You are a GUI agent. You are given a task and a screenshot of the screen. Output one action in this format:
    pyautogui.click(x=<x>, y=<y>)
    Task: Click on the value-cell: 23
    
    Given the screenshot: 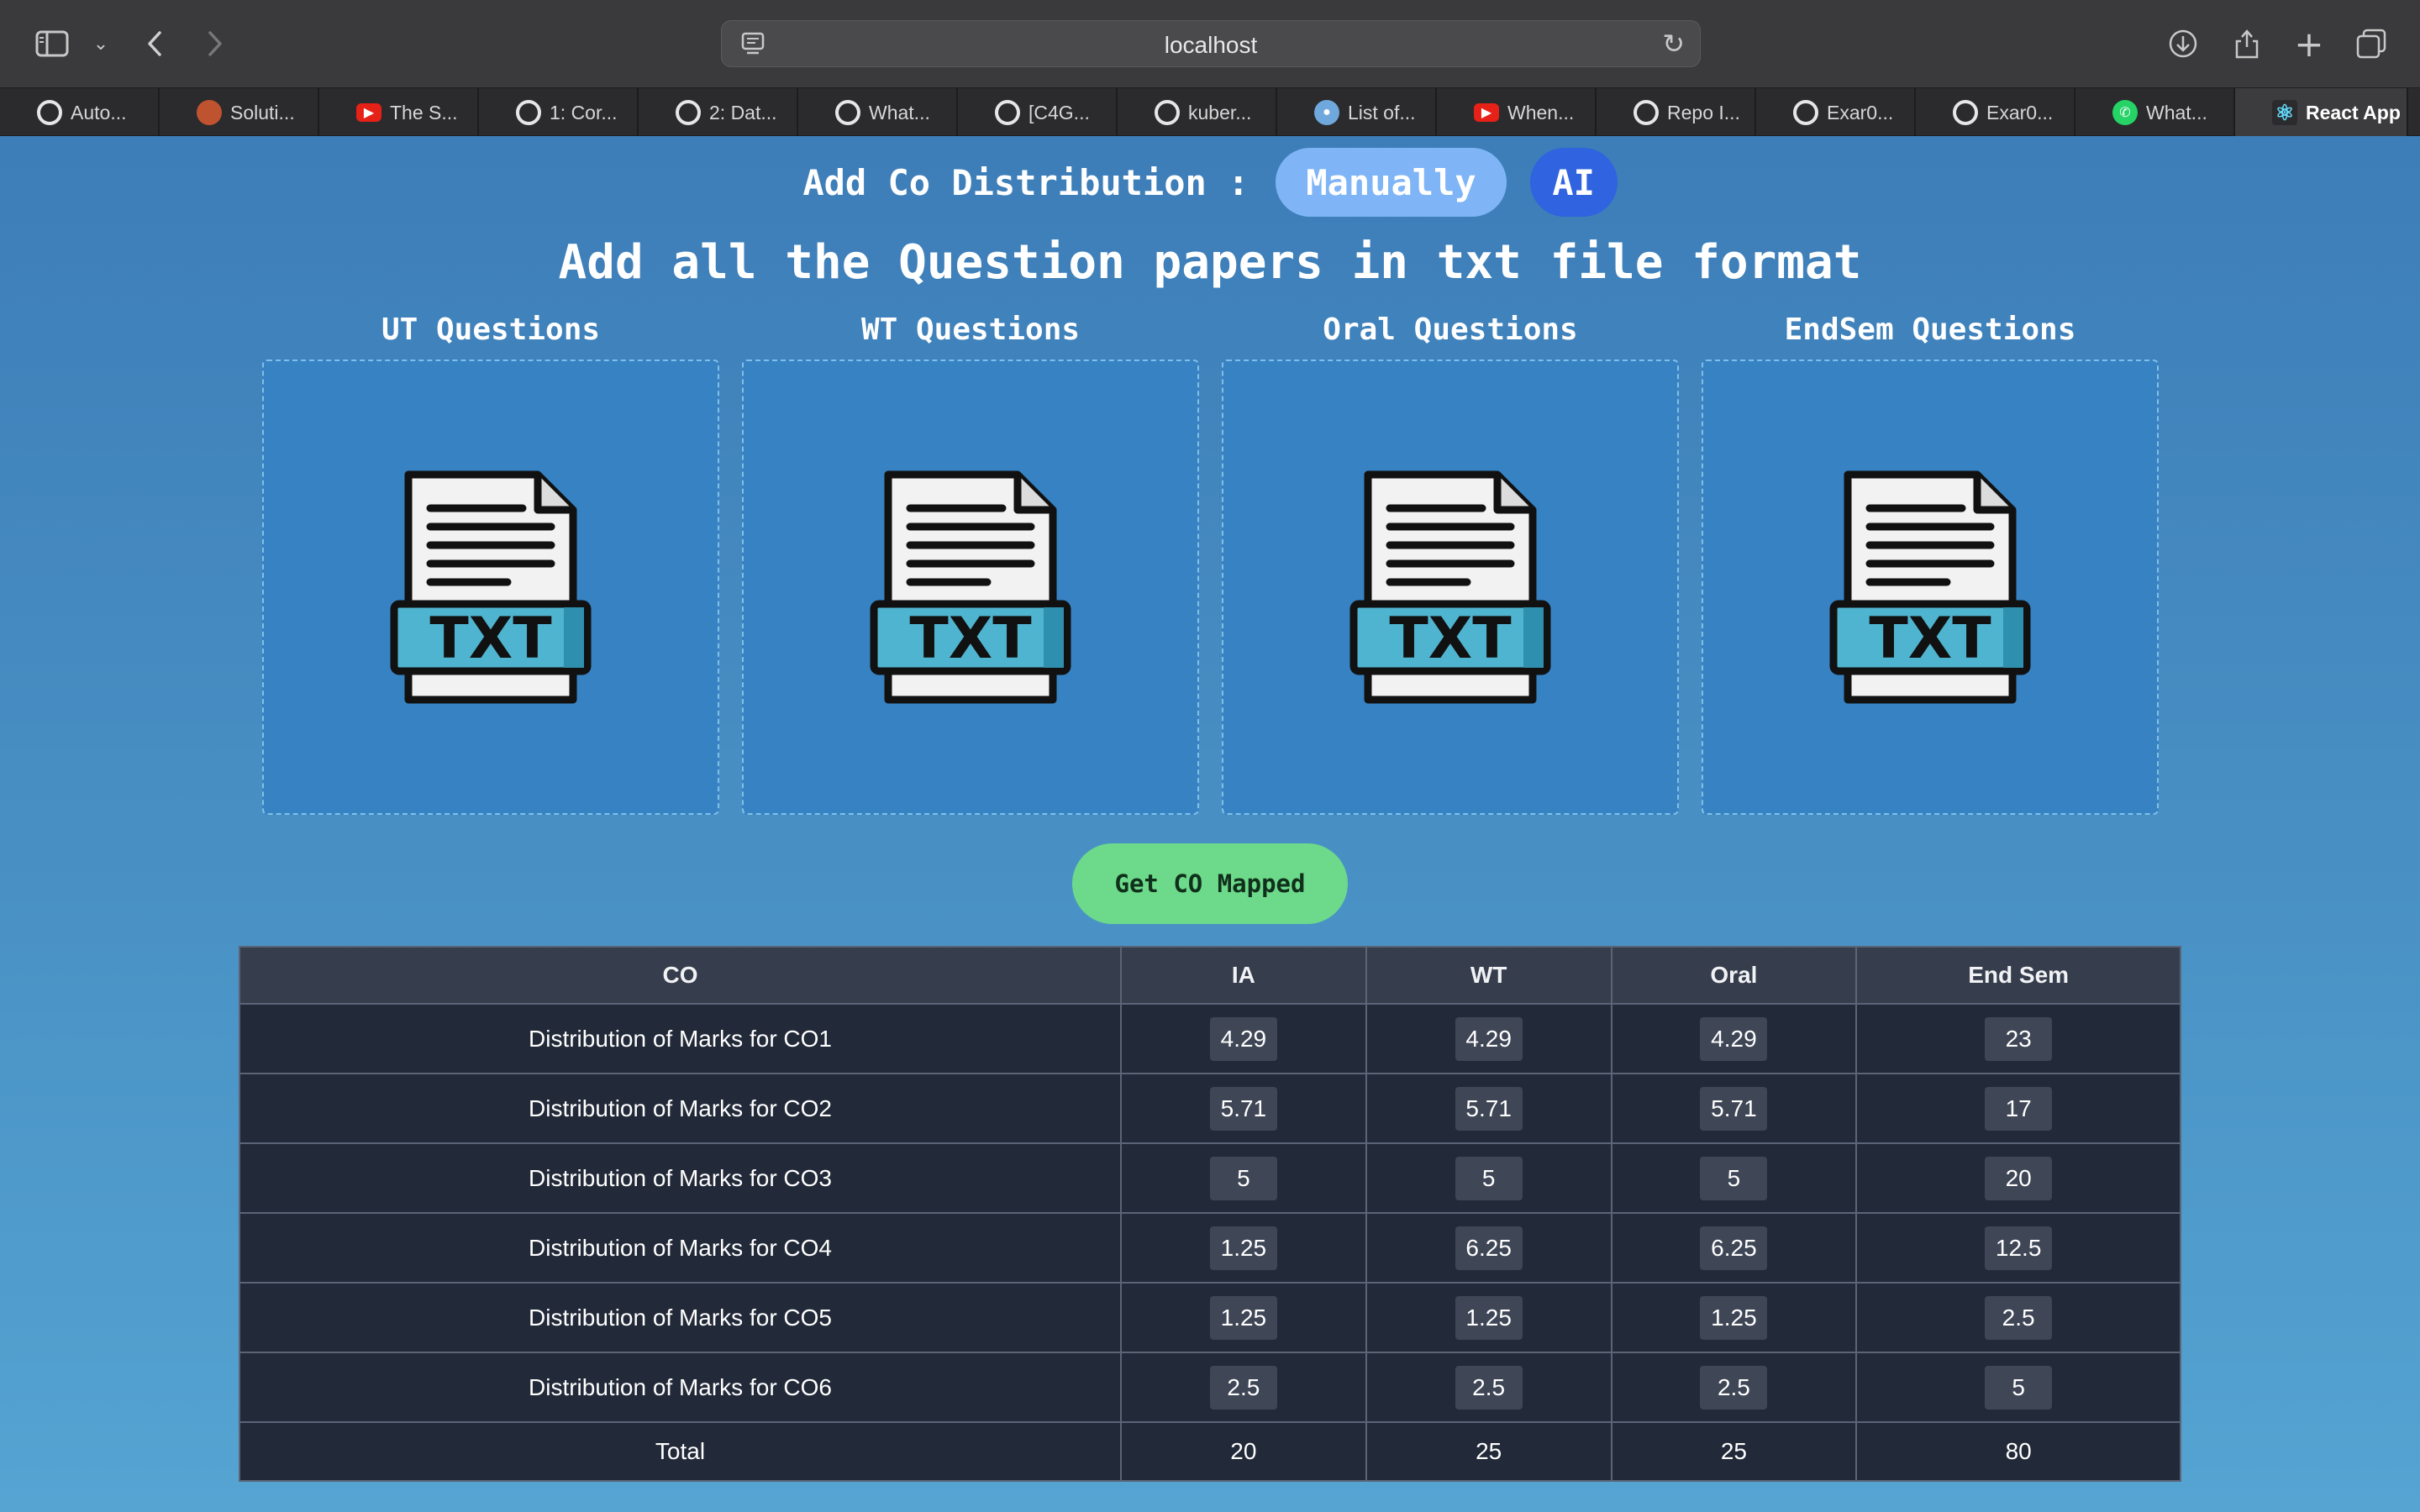 What is the action you would take?
    pyautogui.click(x=2018, y=1038)
    